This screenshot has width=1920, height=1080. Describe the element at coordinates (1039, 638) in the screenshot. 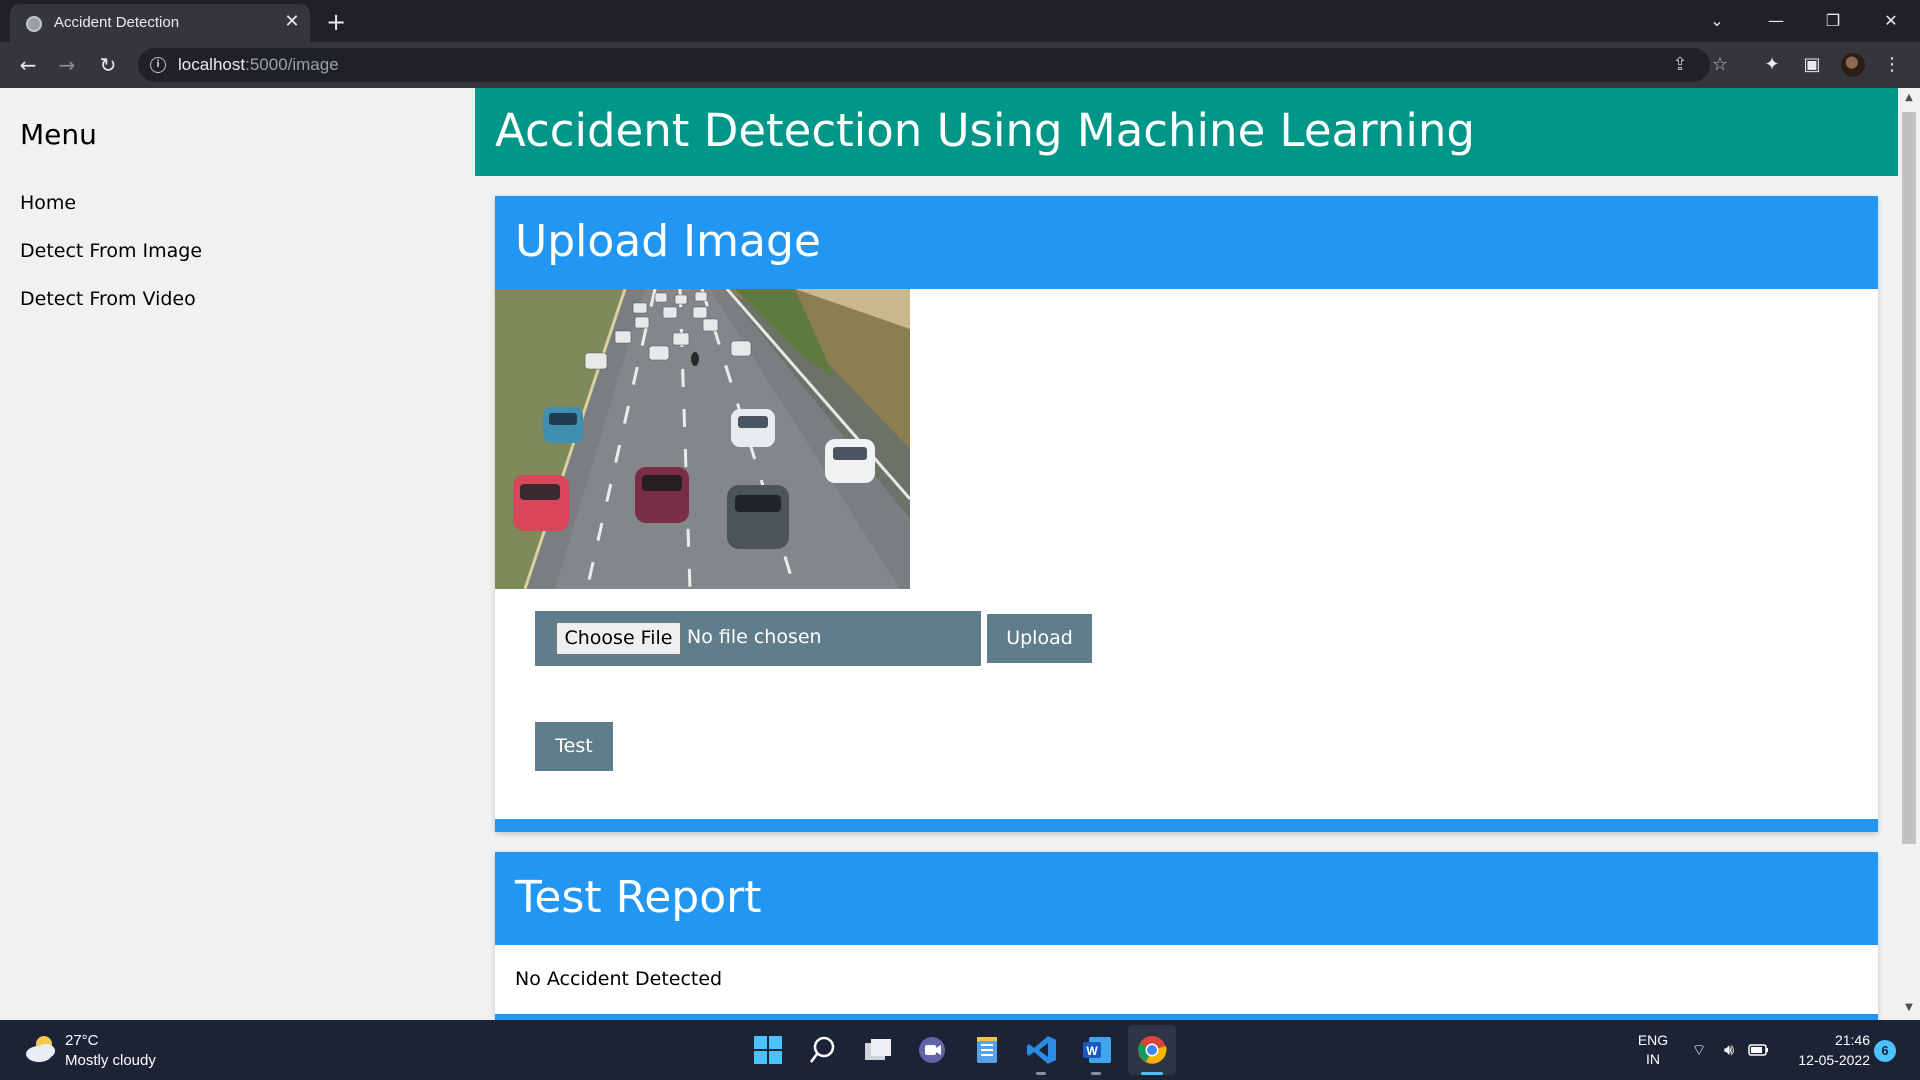

I see `upload-button: Upload` at that location.